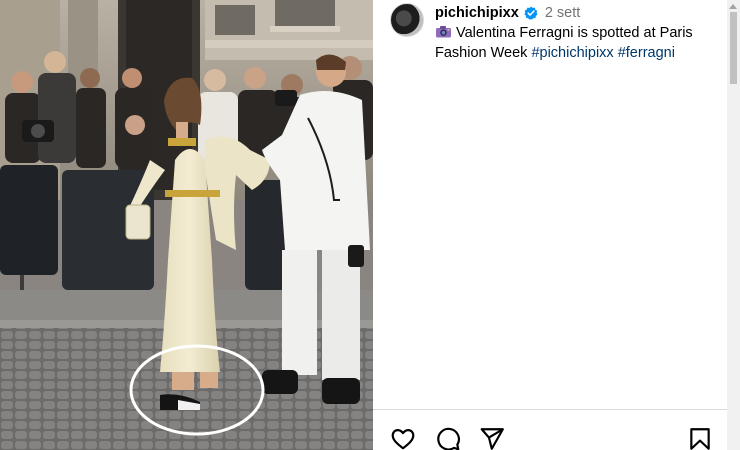 The width and height of the screenshot is (740, 450). What do you see at coordinates (443, 31) in the screenshot?
I see `camera-icon` at bounding box center [443, 31].